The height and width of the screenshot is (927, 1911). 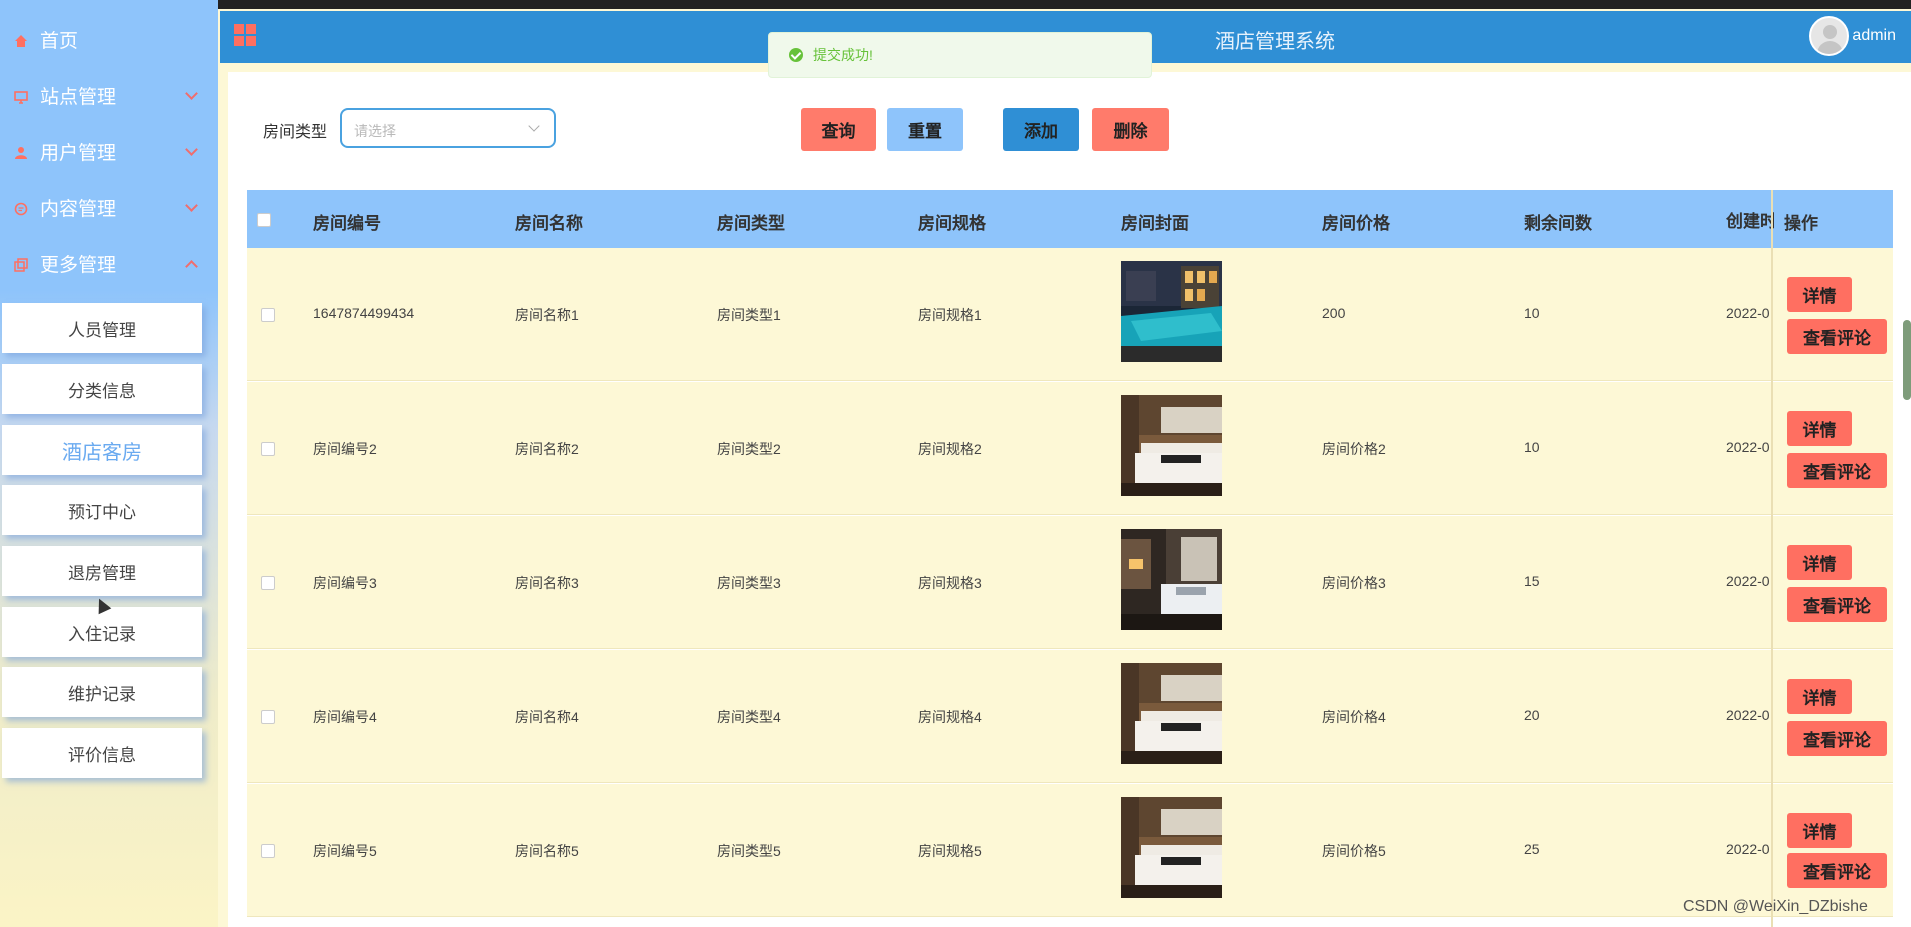 What do you see at coordinates (102, 632) in the screenshot?
I see `submenu-item-checkin-records: 入住记录` at bounding box center [102, 632].